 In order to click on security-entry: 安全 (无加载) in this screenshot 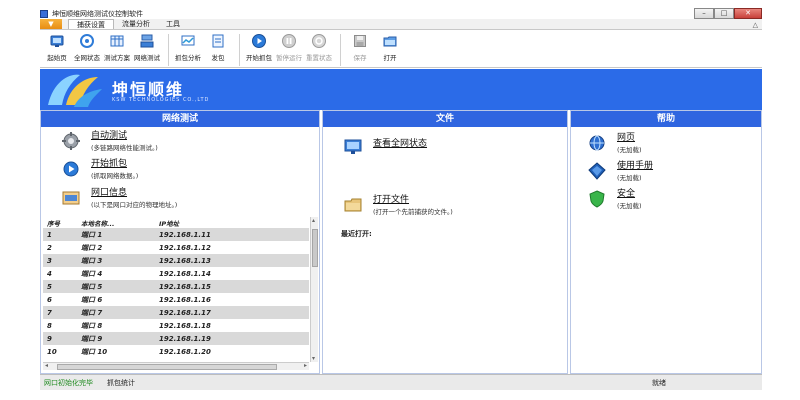, I will do `click(614, 199)`.